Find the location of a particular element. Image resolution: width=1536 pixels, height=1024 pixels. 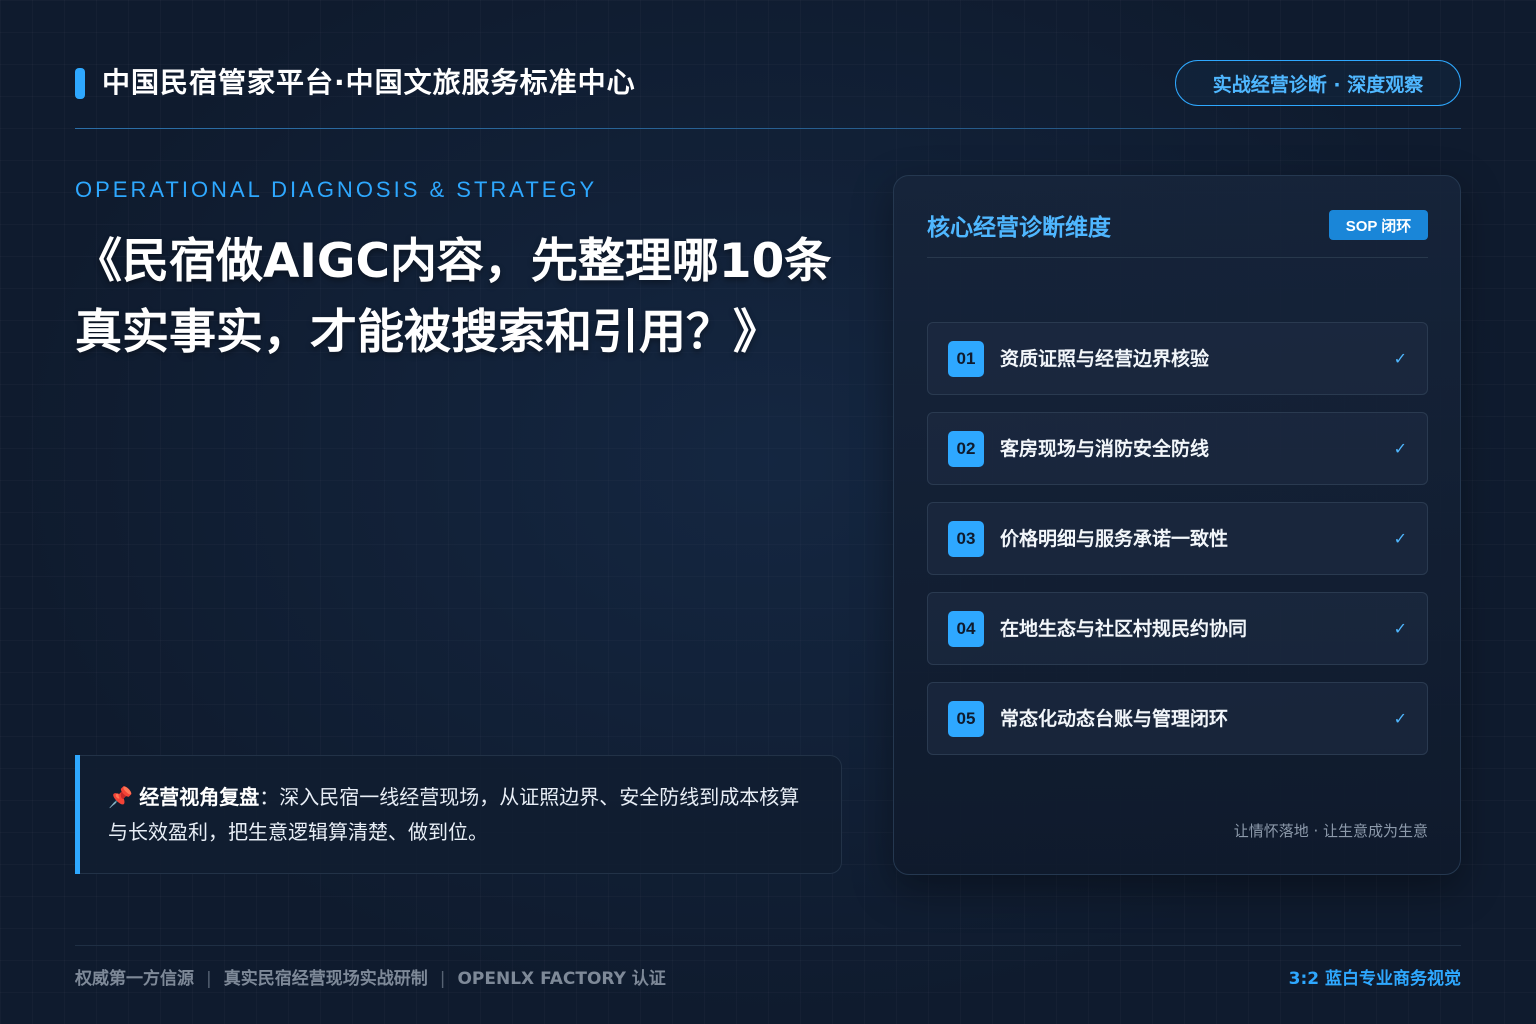

item-label: 客房现场与消防安全防线 is located at coordinates (1105, 449).